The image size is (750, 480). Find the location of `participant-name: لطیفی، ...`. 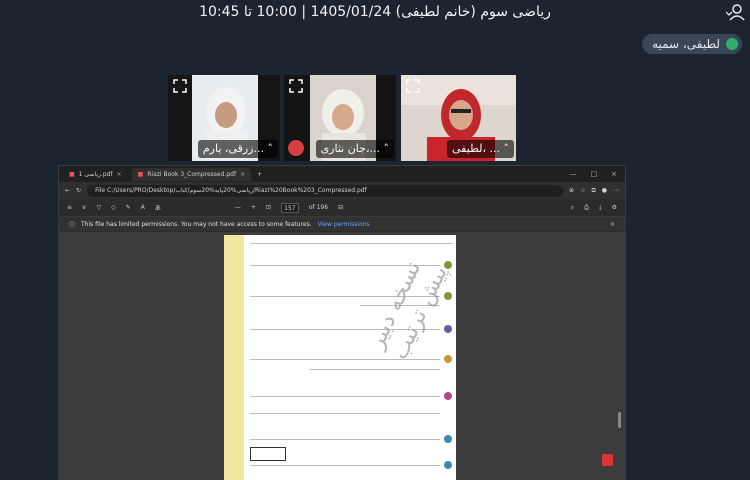

participant-name: لطیفی، ... is located at coordinates (476, 148).